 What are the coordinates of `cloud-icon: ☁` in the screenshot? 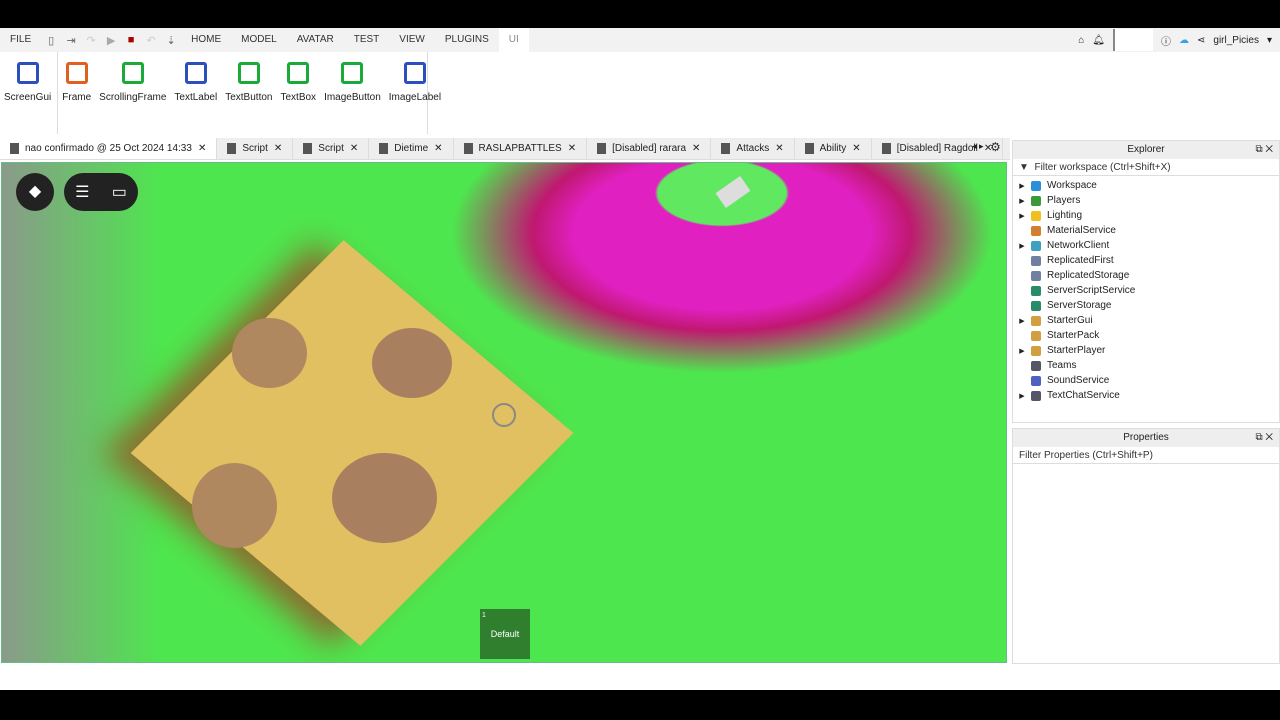 It's located at (1184, 40).